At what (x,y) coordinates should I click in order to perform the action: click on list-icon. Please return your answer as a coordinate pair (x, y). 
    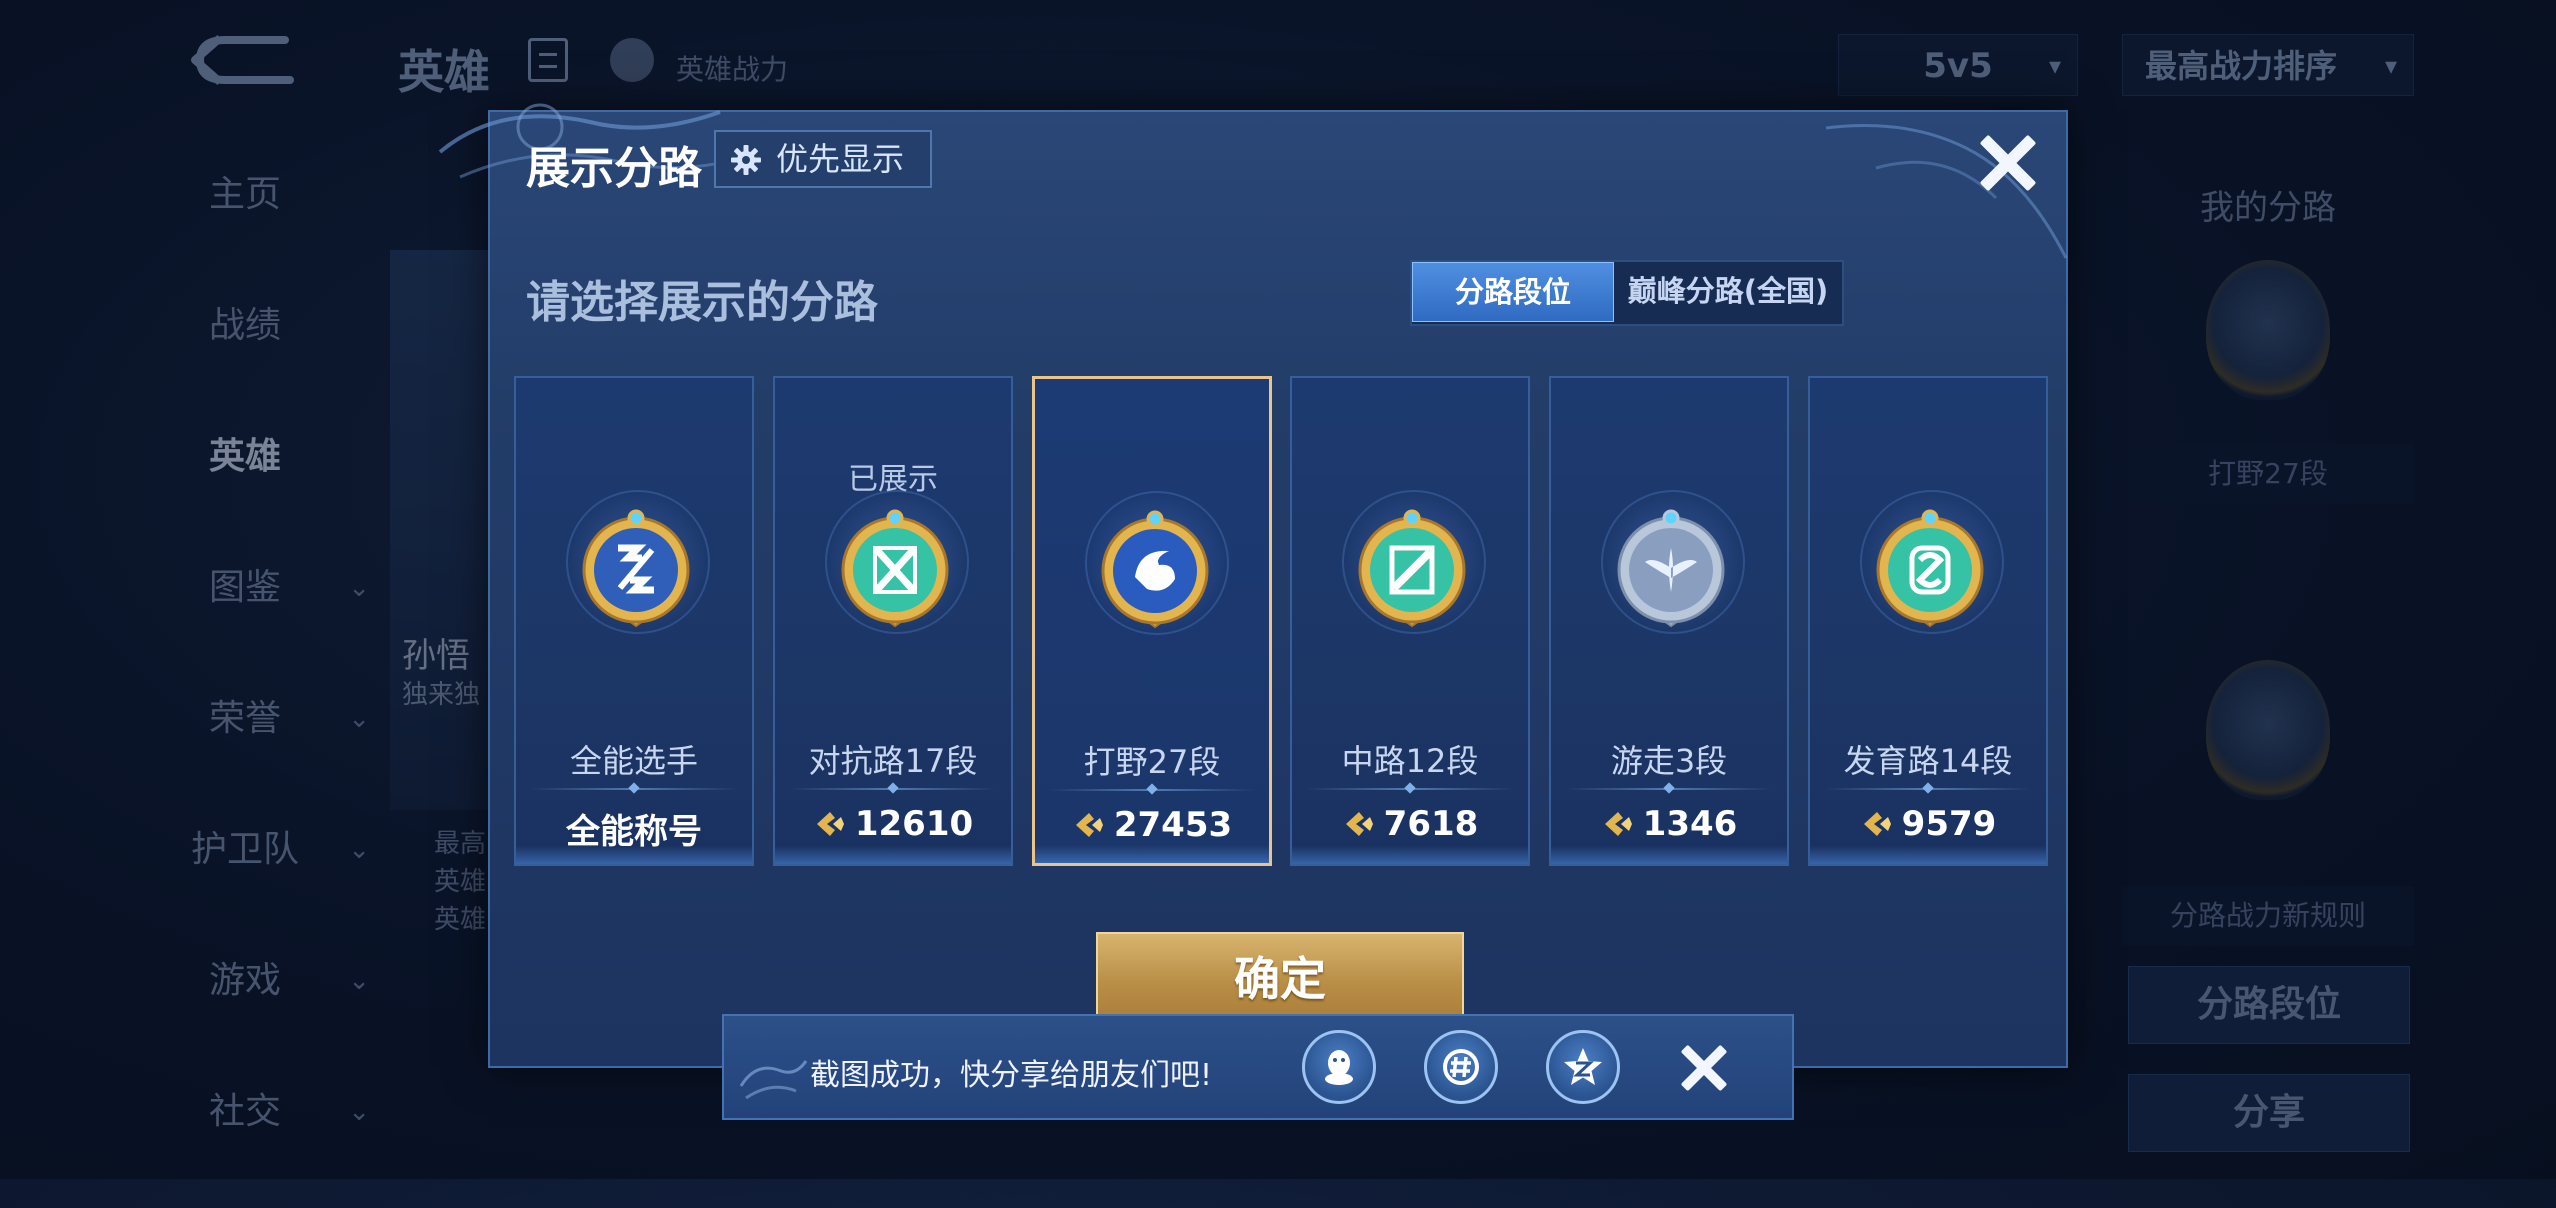
    Looking at the image, I should click on (548, 60).